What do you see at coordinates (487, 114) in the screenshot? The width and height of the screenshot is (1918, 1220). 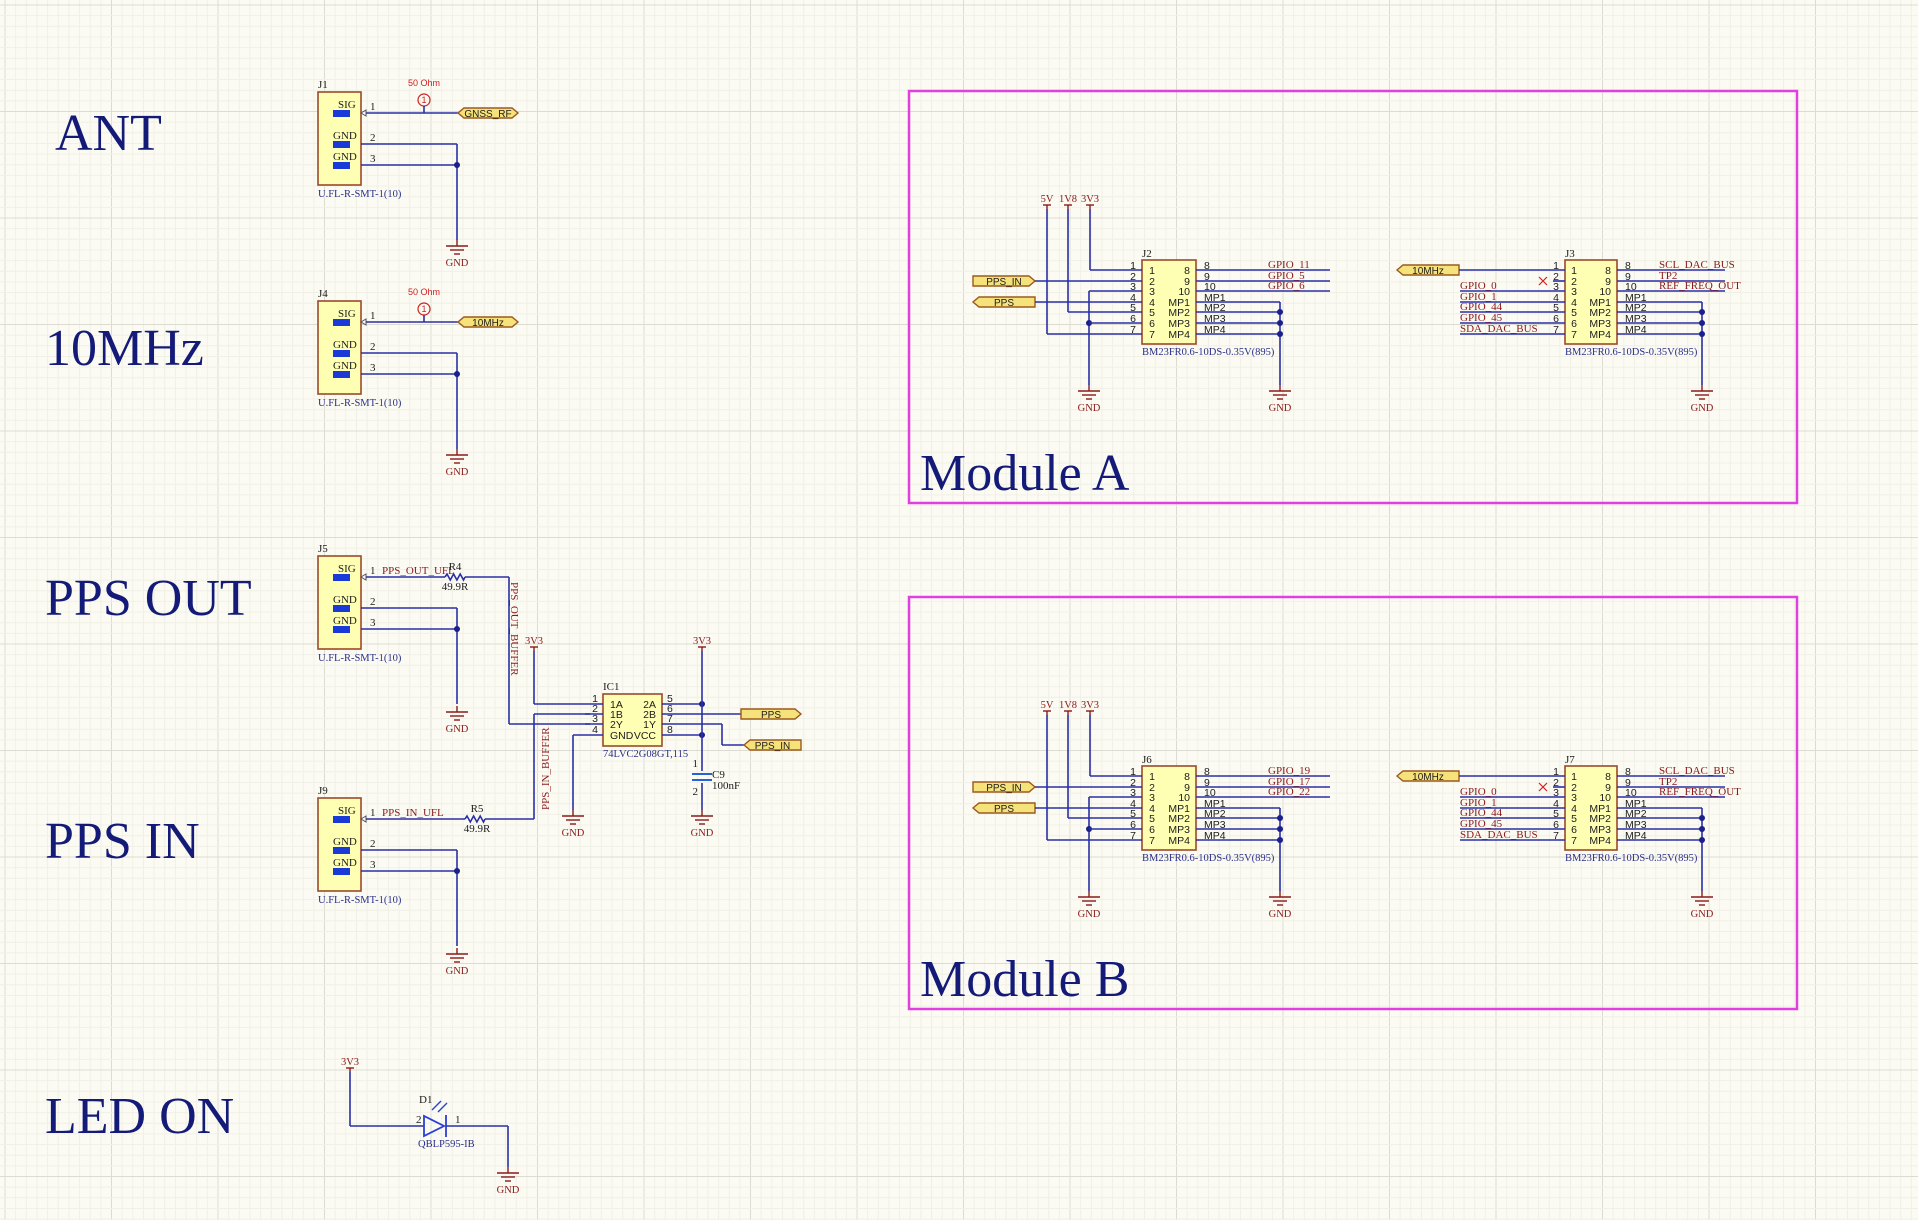 I see `net-port-label: GNSS_RF` at bounding box center [487, 114].